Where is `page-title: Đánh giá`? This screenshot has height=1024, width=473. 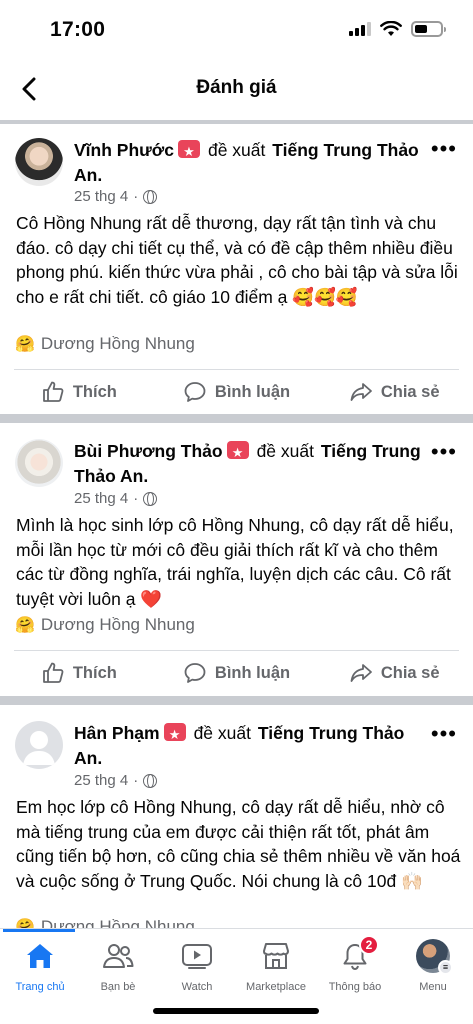 page-title: Đánh giá is located at coordinates (236, 87).